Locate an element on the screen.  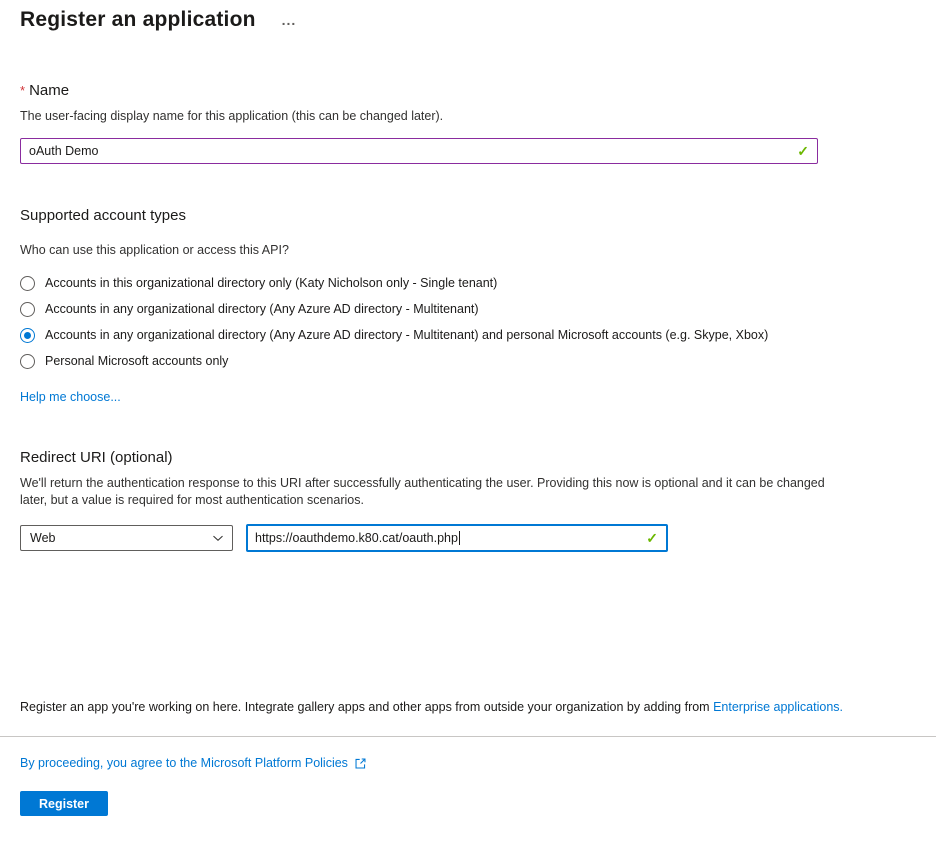
platform-select: Web is located at coordinates (126, 538).